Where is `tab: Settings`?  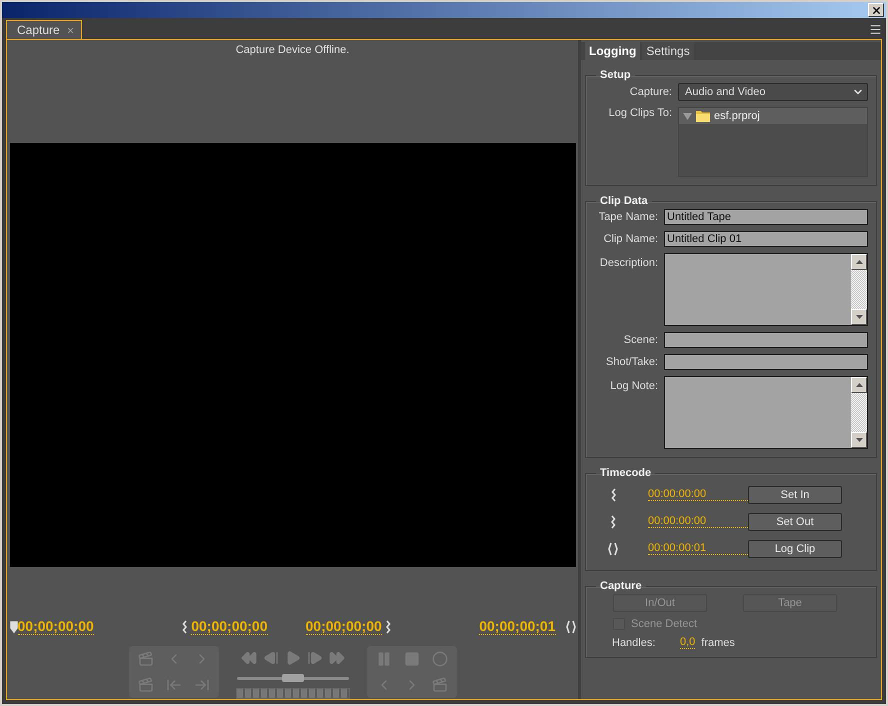 tab: Settings is located at coordinates (668, 51).